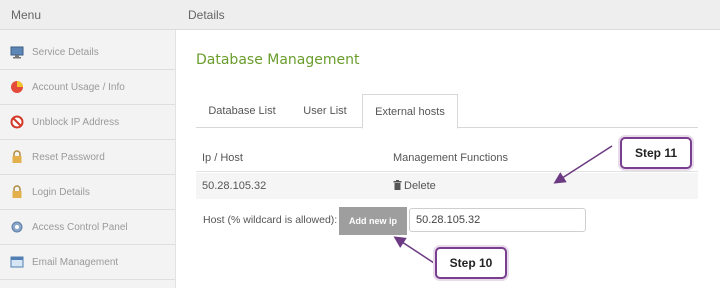  What do you see at coordinates (65, 52) in the screenshot?
I see `sidebar-item-label: Service Details` at bounding box center [65, 52].